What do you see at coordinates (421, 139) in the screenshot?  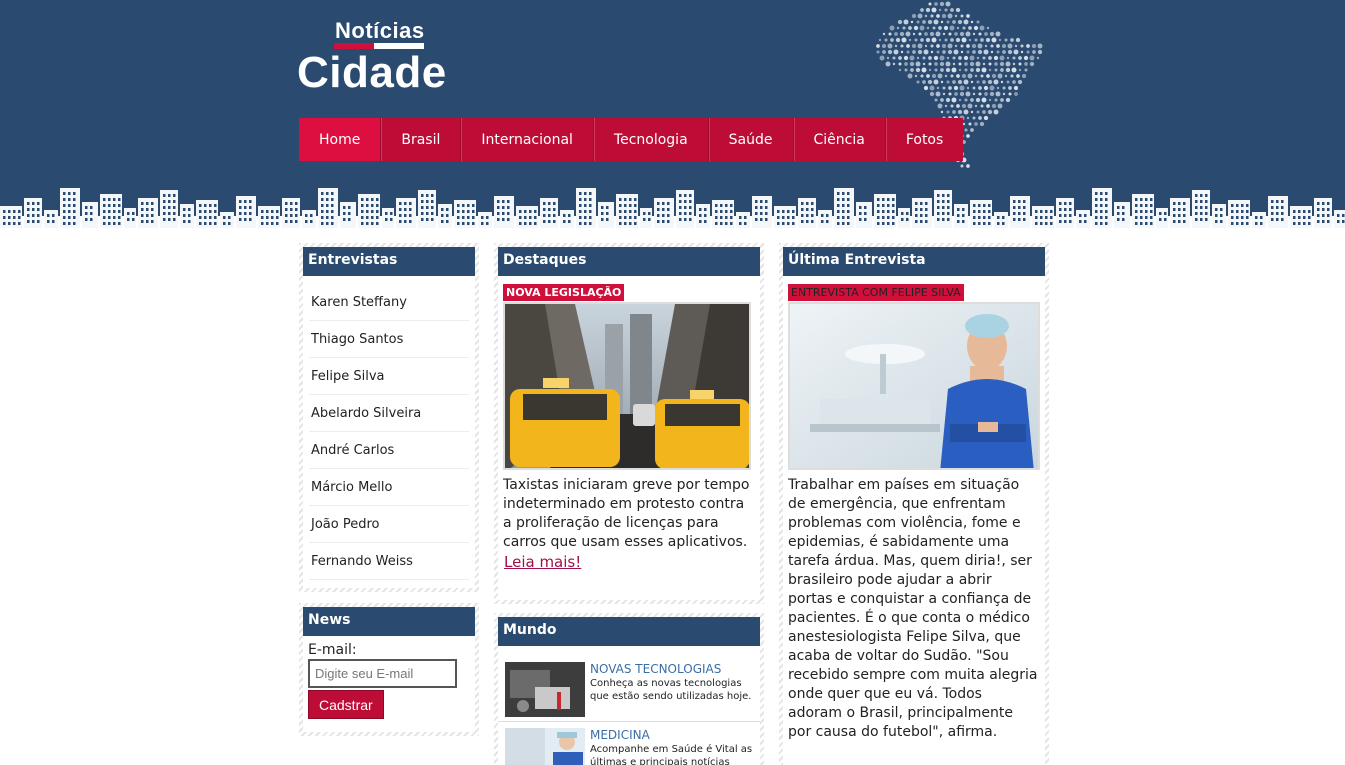 I see `nav-item-brasil: Brasil` at bounding box center [421, 139].